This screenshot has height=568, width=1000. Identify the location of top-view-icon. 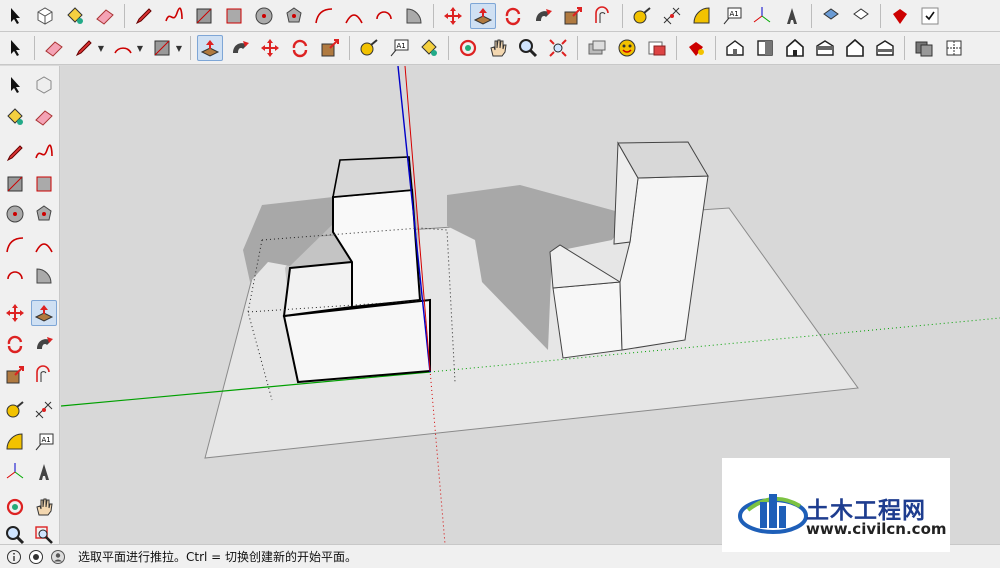
(765, 48).